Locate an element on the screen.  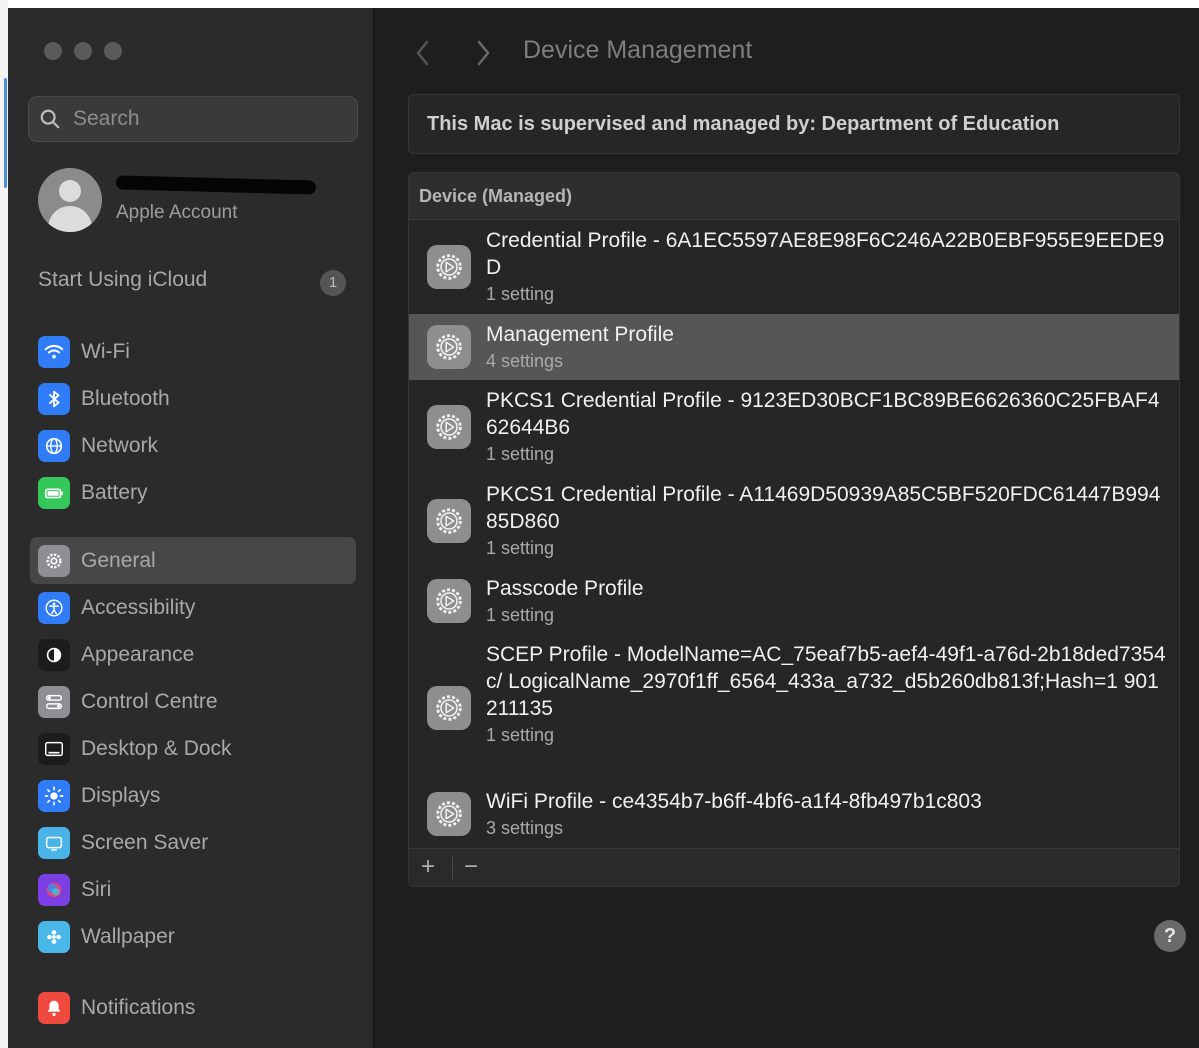
sidebar-item-desktop-dock: Desktop & Dock is located at coordinates (193, 748).